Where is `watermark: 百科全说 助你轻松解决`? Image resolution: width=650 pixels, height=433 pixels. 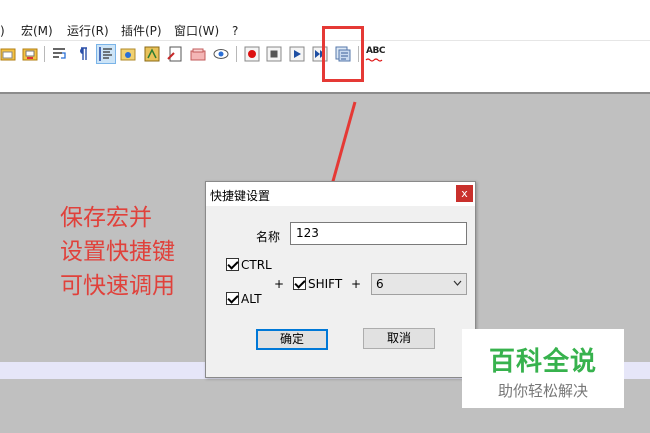
watermark: 百科全说 助你轻松解决 is located at coordinates (543, 368).